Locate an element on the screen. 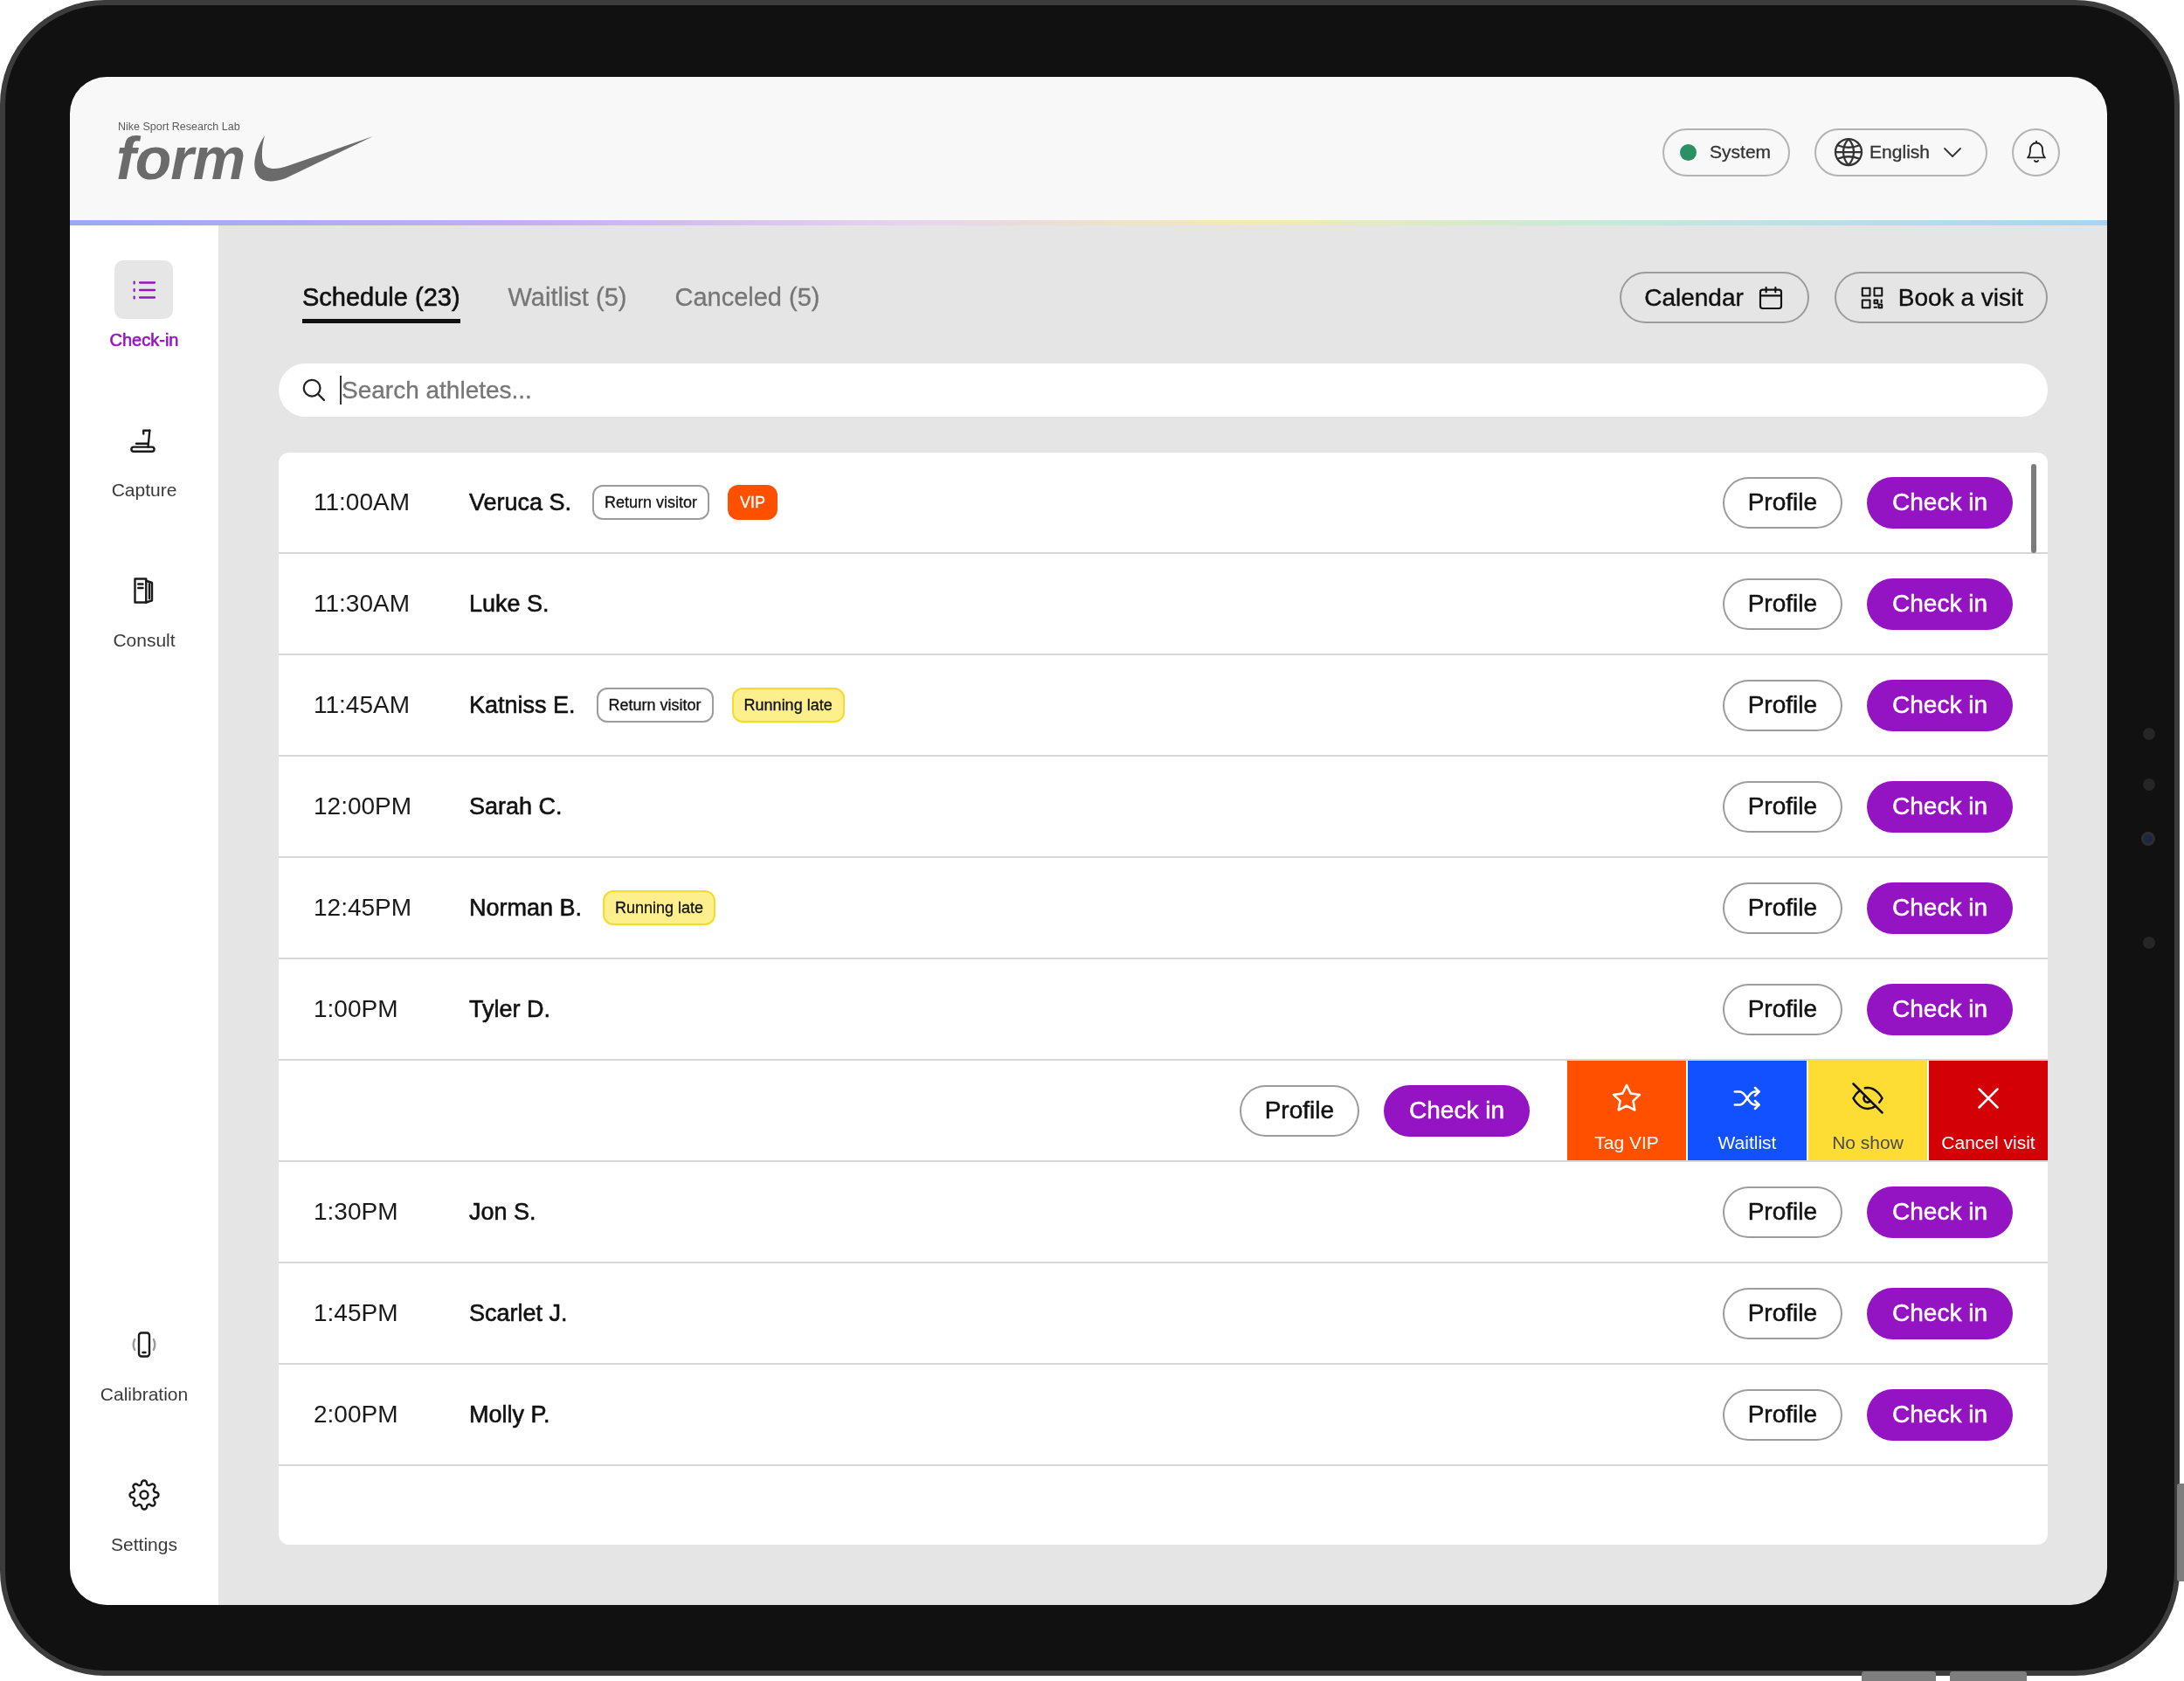  sidebar-item: Calibration is located at coordinates (144, 1360).